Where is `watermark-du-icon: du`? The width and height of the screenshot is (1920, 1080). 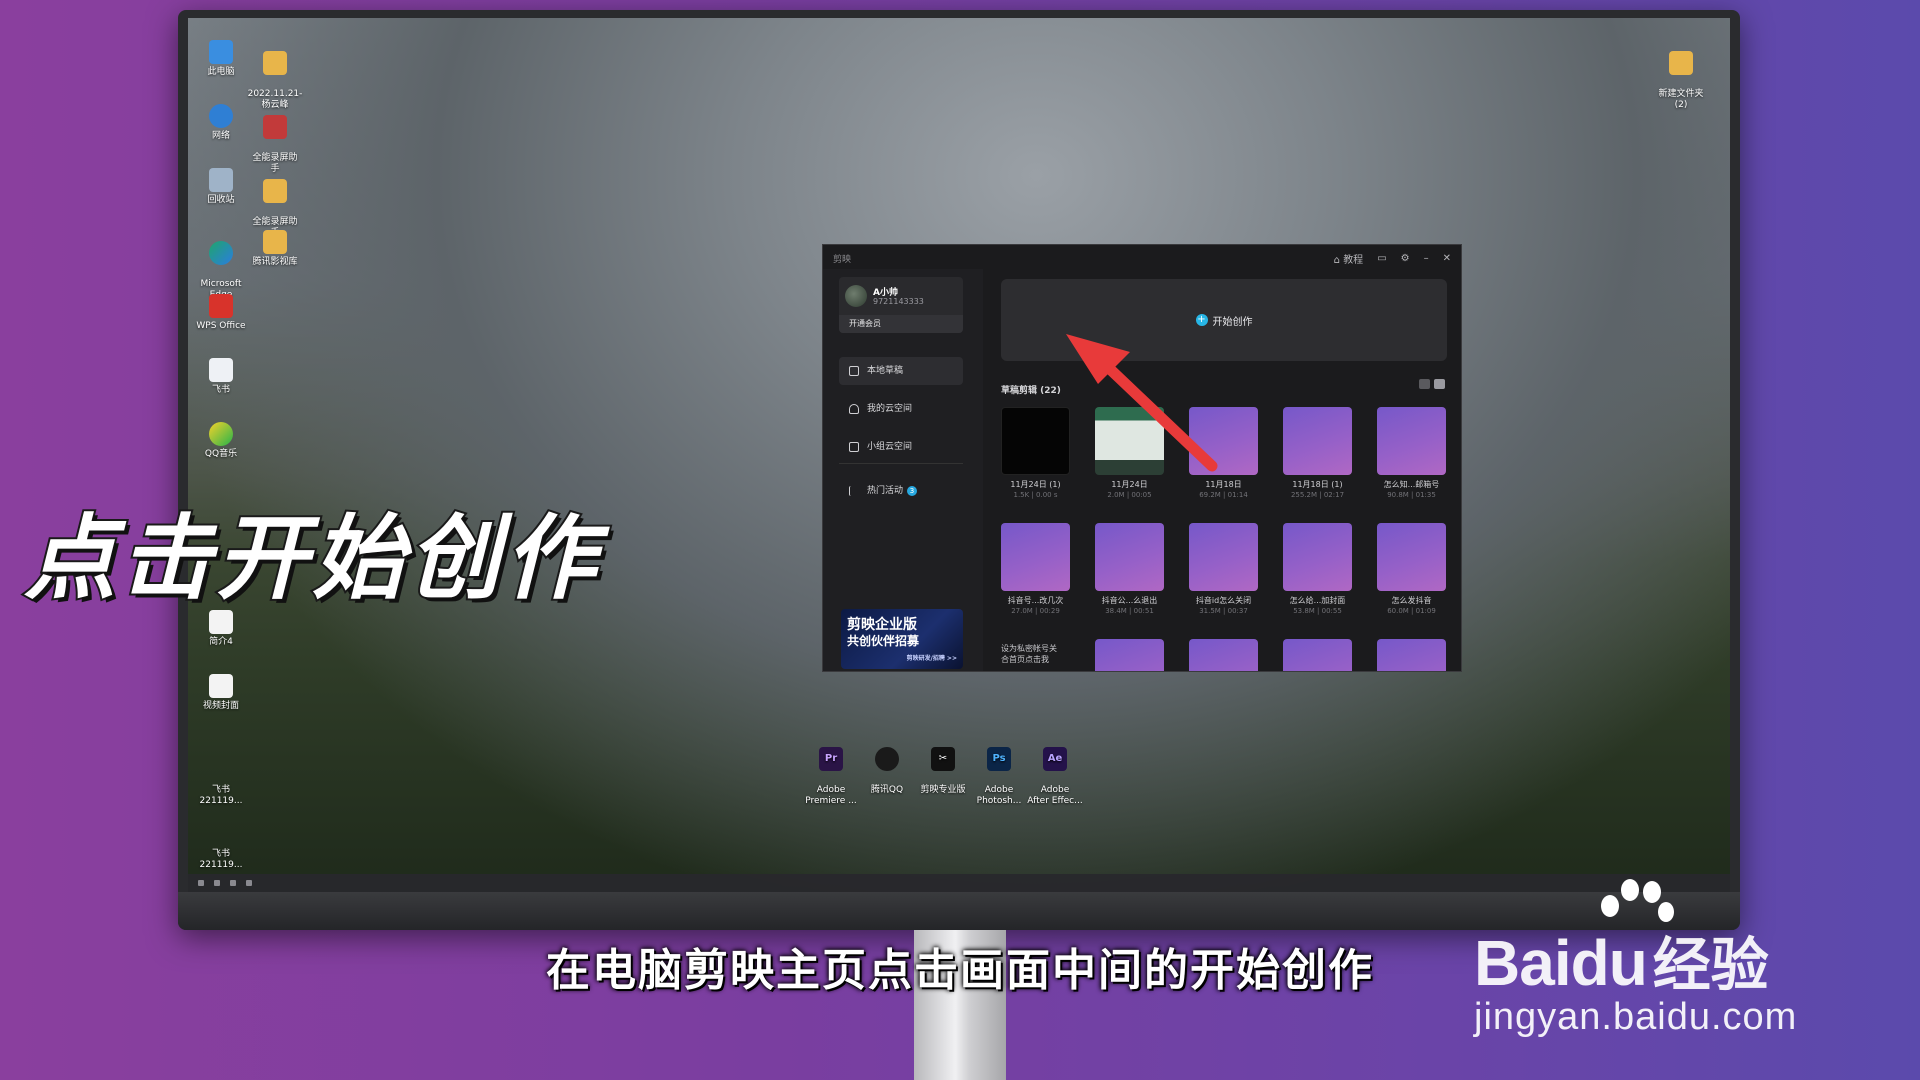
watermark-du-icon: du is located at coordinates (1609, 963).